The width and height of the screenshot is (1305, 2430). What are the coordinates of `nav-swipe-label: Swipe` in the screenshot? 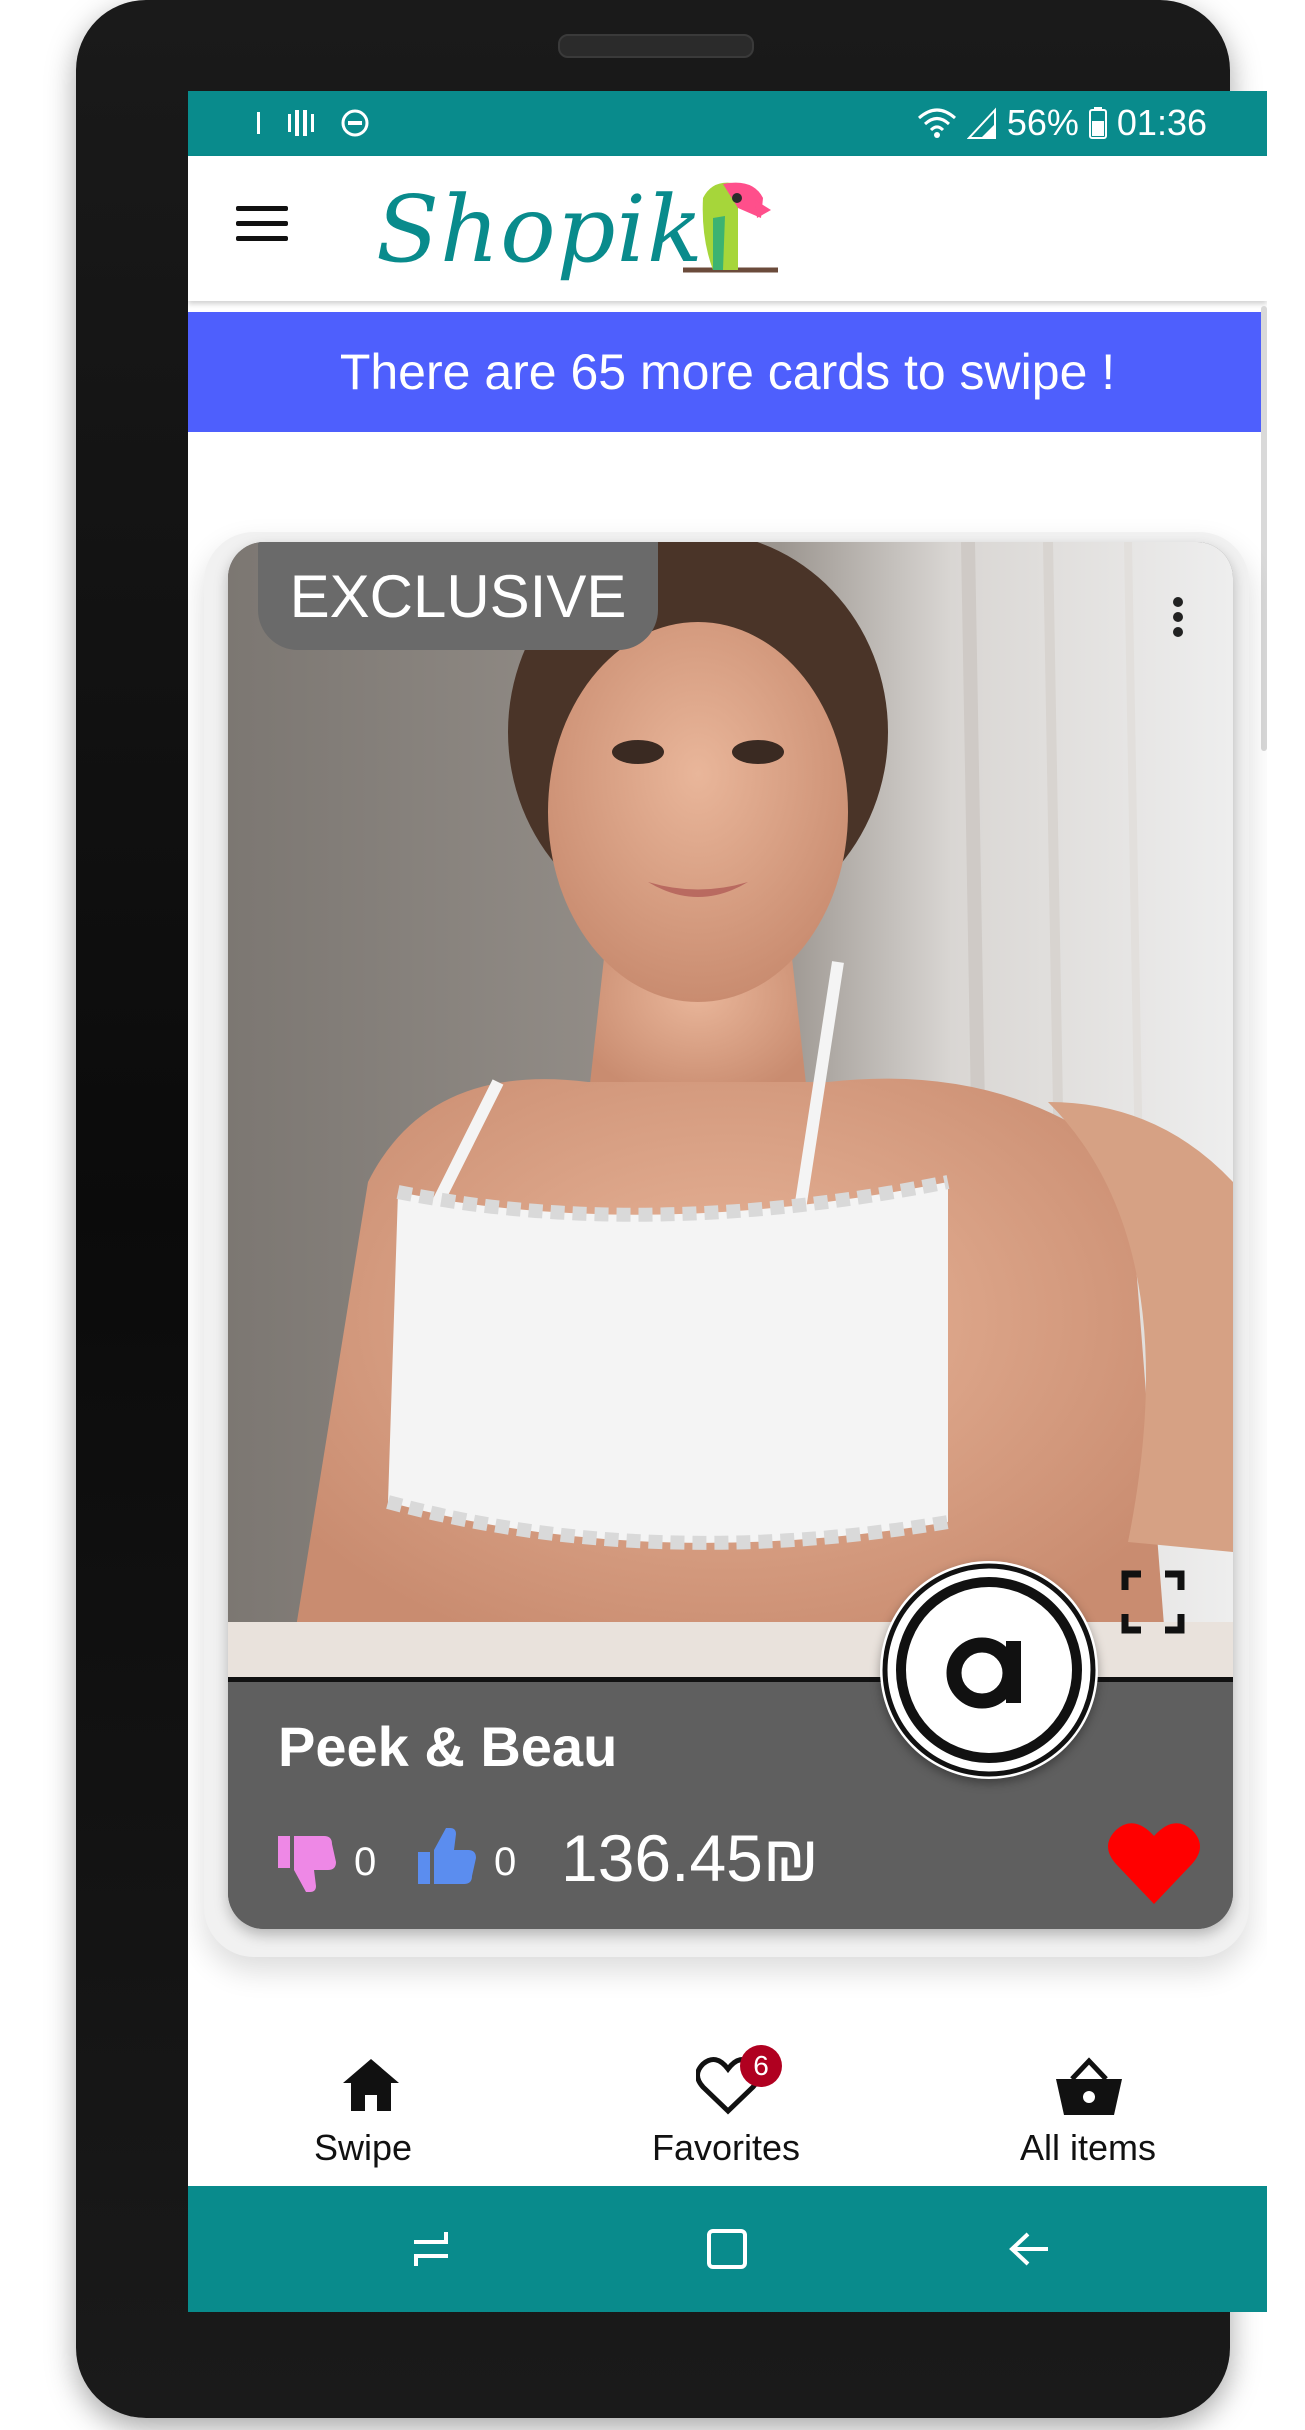 It's located at (363, 2147).